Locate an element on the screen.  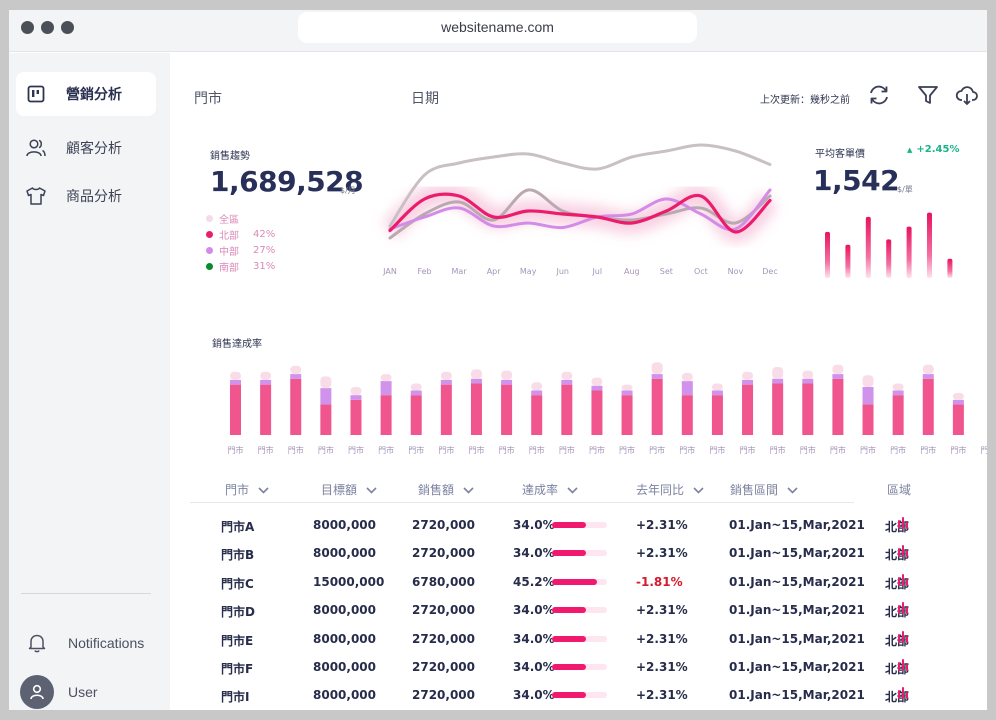
col-header-label: 去年同比 is located at coordinates (660, 490).